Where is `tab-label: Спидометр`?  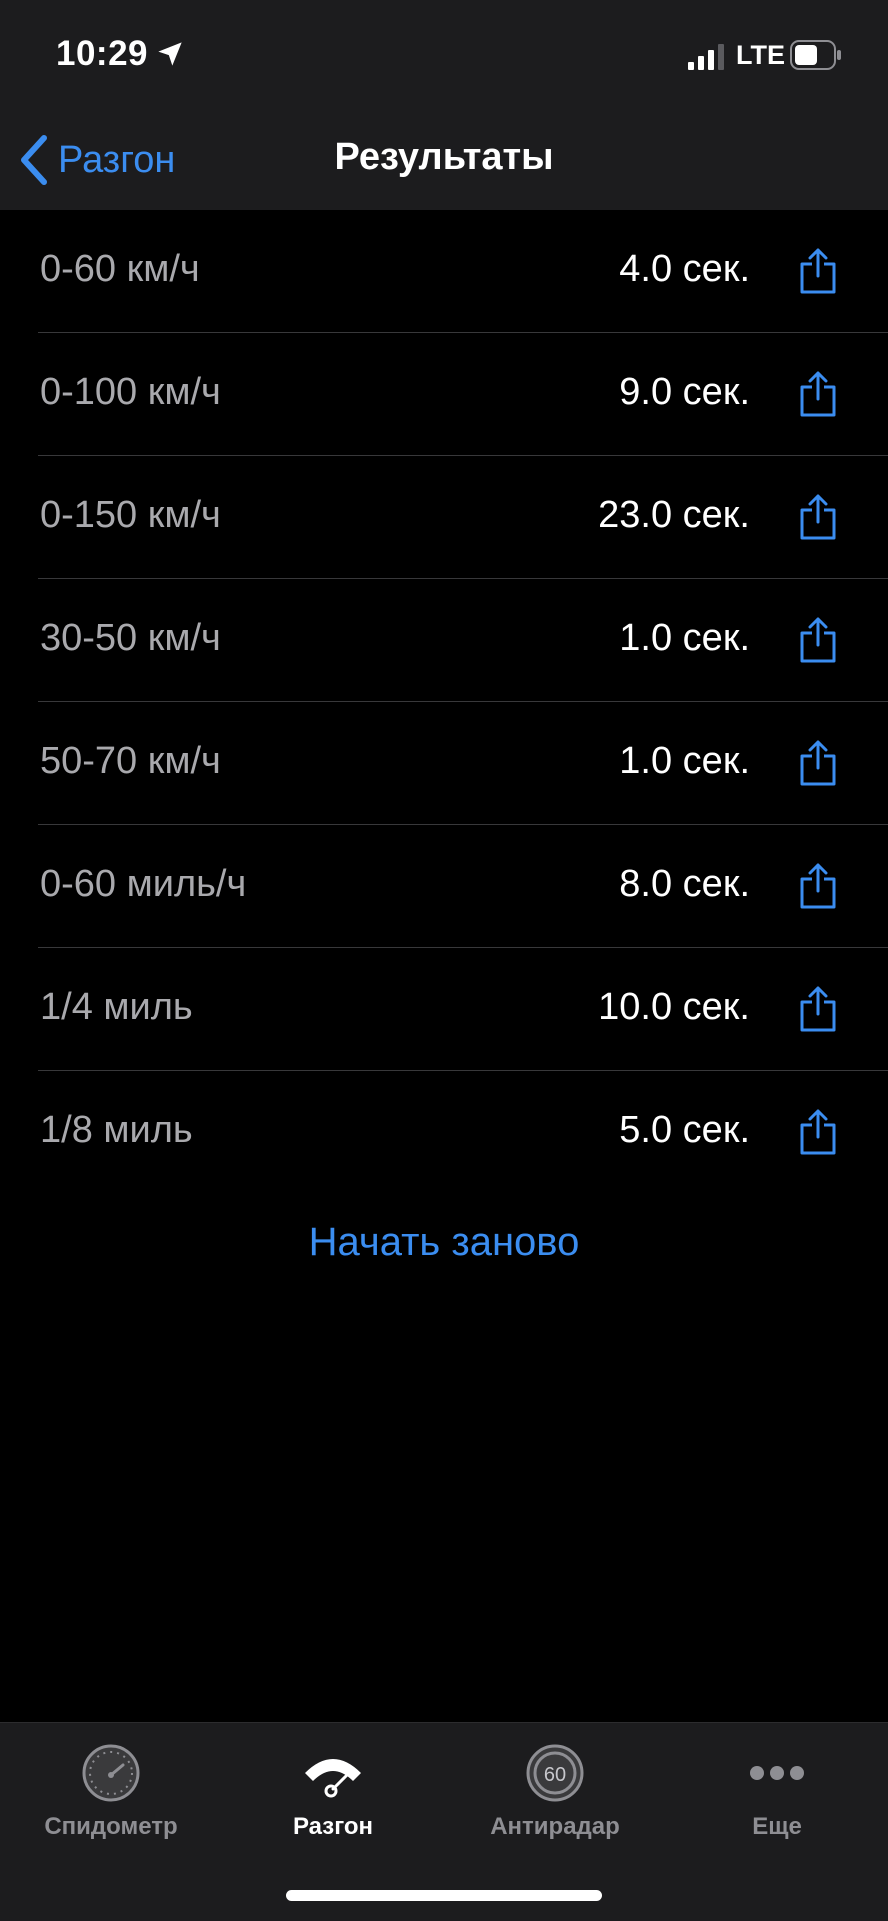 tab-label: Спидометр is located at coordinates (111, 1826).